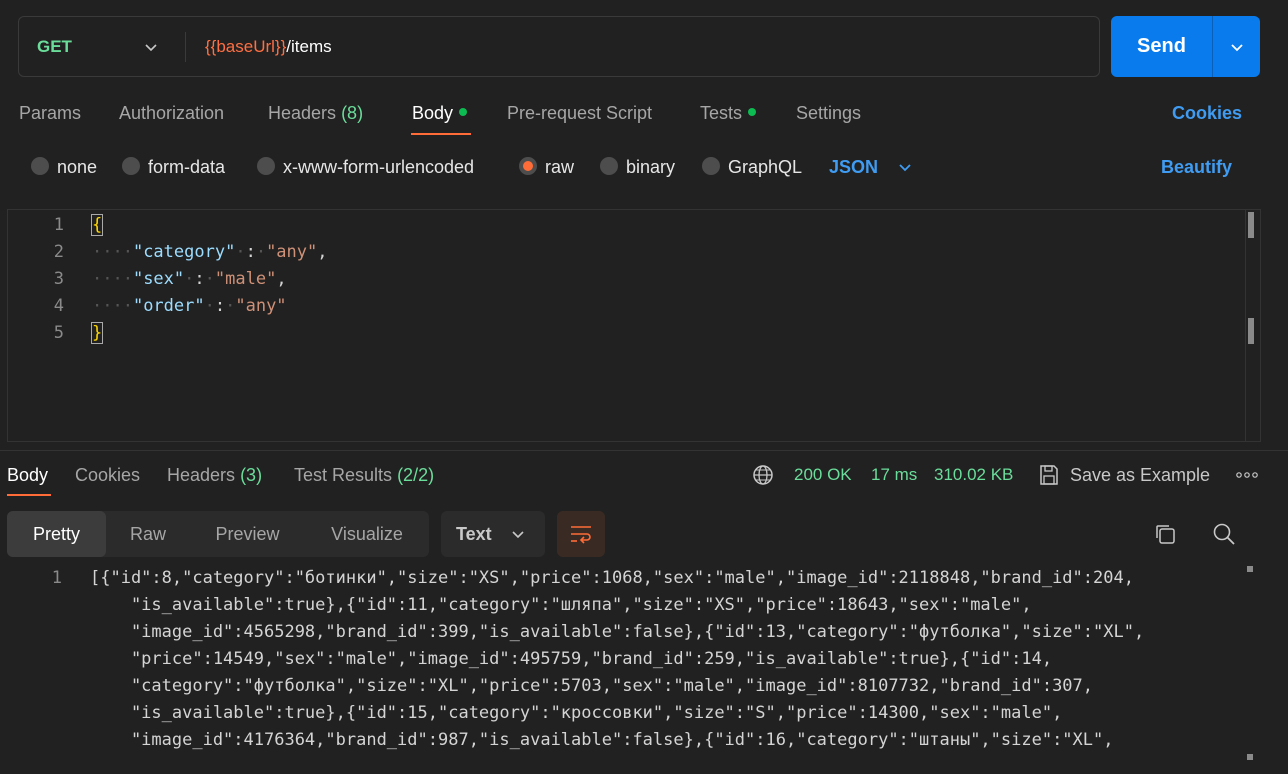 This screenshot has width=1288, height=774. Describe the element at coordinates (171, 113) in the screenshot. I see `tab-authorization: Authorization` at that location.